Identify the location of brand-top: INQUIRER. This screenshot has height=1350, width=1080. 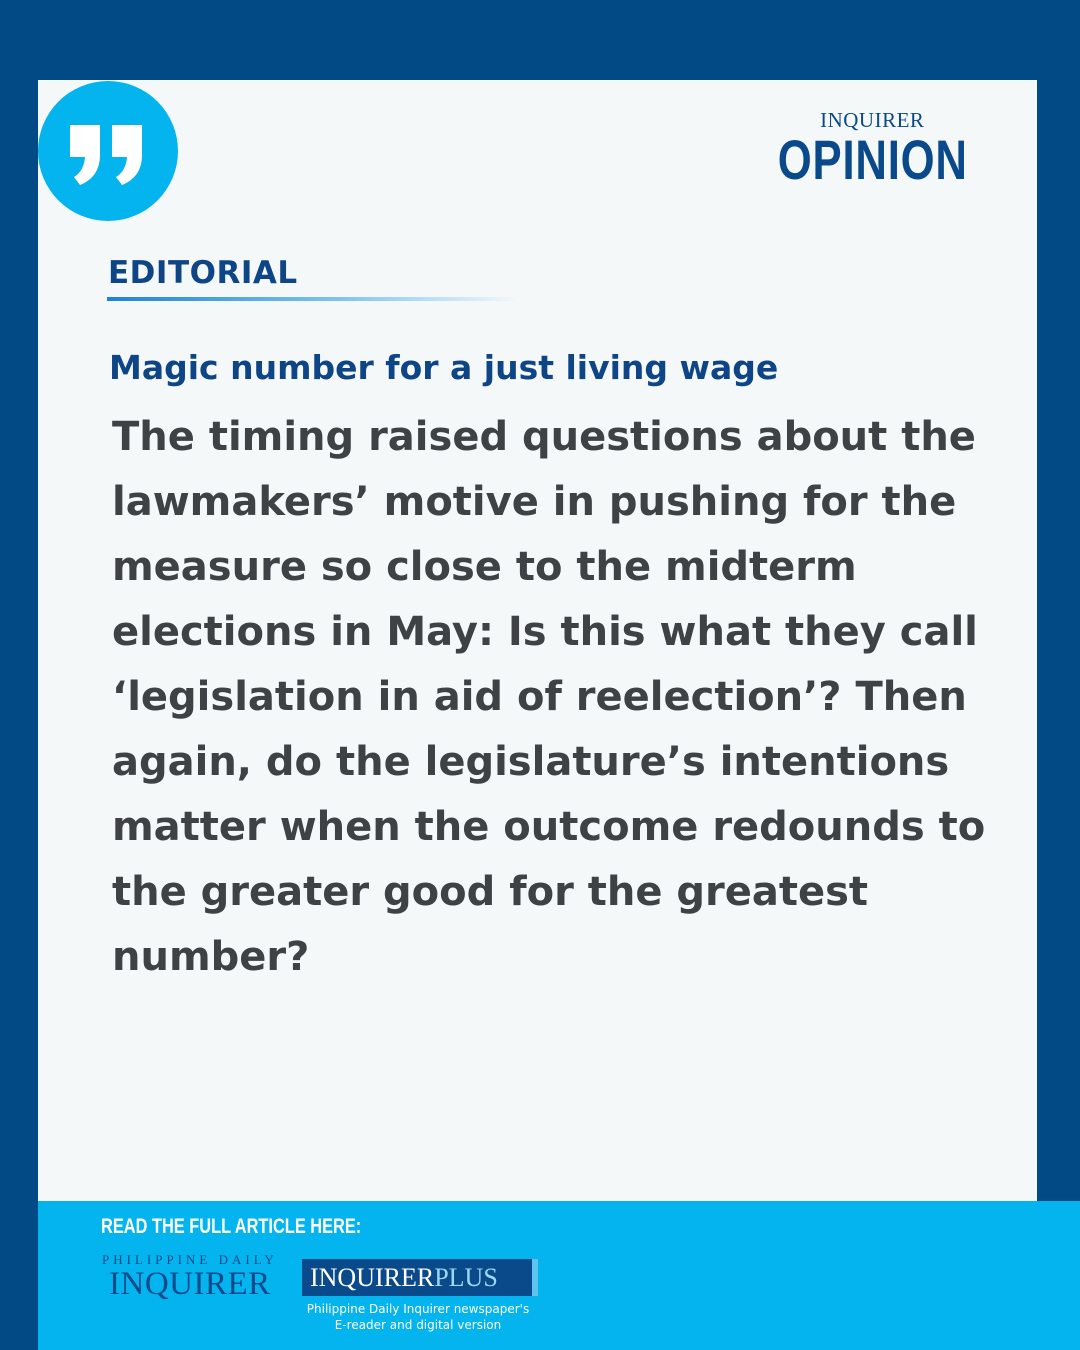
(872, 120).